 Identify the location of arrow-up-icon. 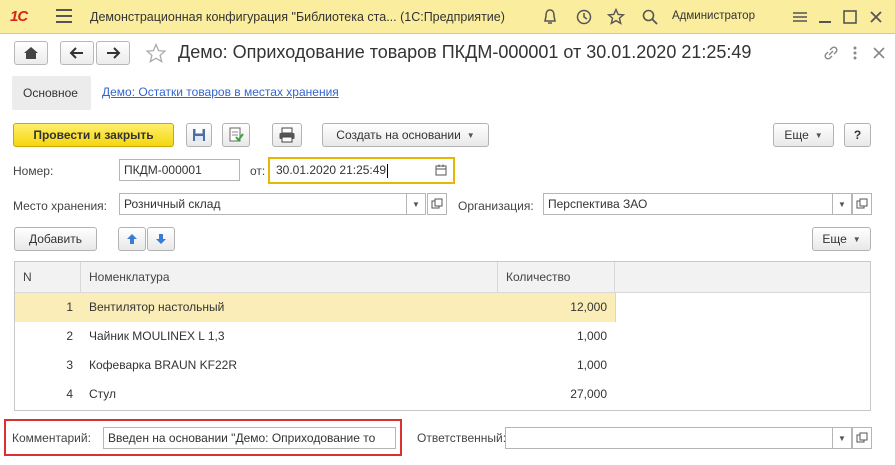
(132, 239).